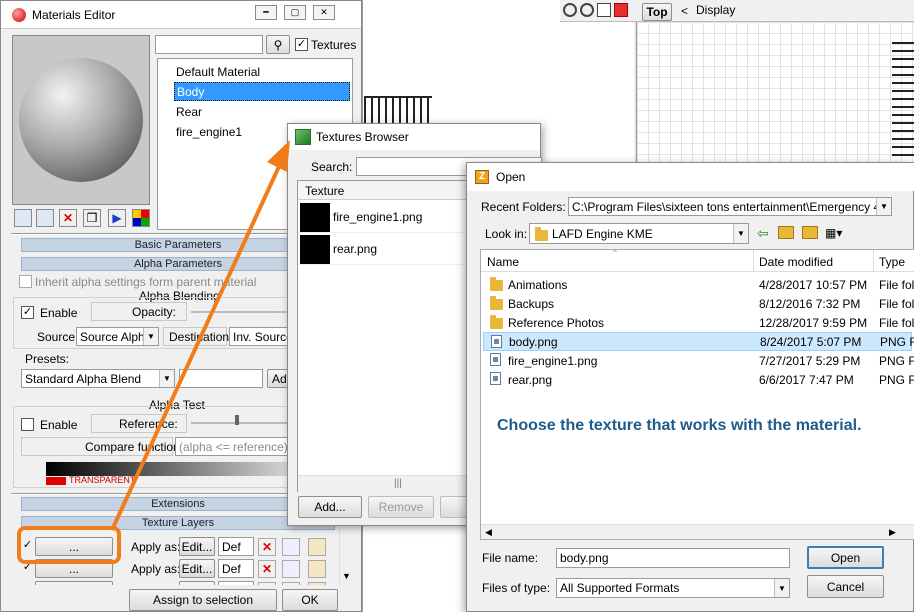 This screenshot has height=612, width=914. Describe the element at coordinates (69, 545) in the screenshot. I see `highlight-box` at that location.